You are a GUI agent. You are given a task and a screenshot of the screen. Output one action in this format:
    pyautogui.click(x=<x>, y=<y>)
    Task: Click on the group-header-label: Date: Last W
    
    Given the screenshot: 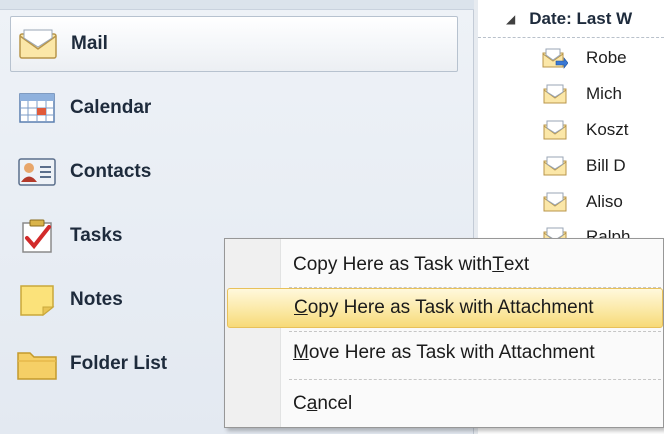 What is the action you would take?
    pyautogui.click(x=581, y=18)
    